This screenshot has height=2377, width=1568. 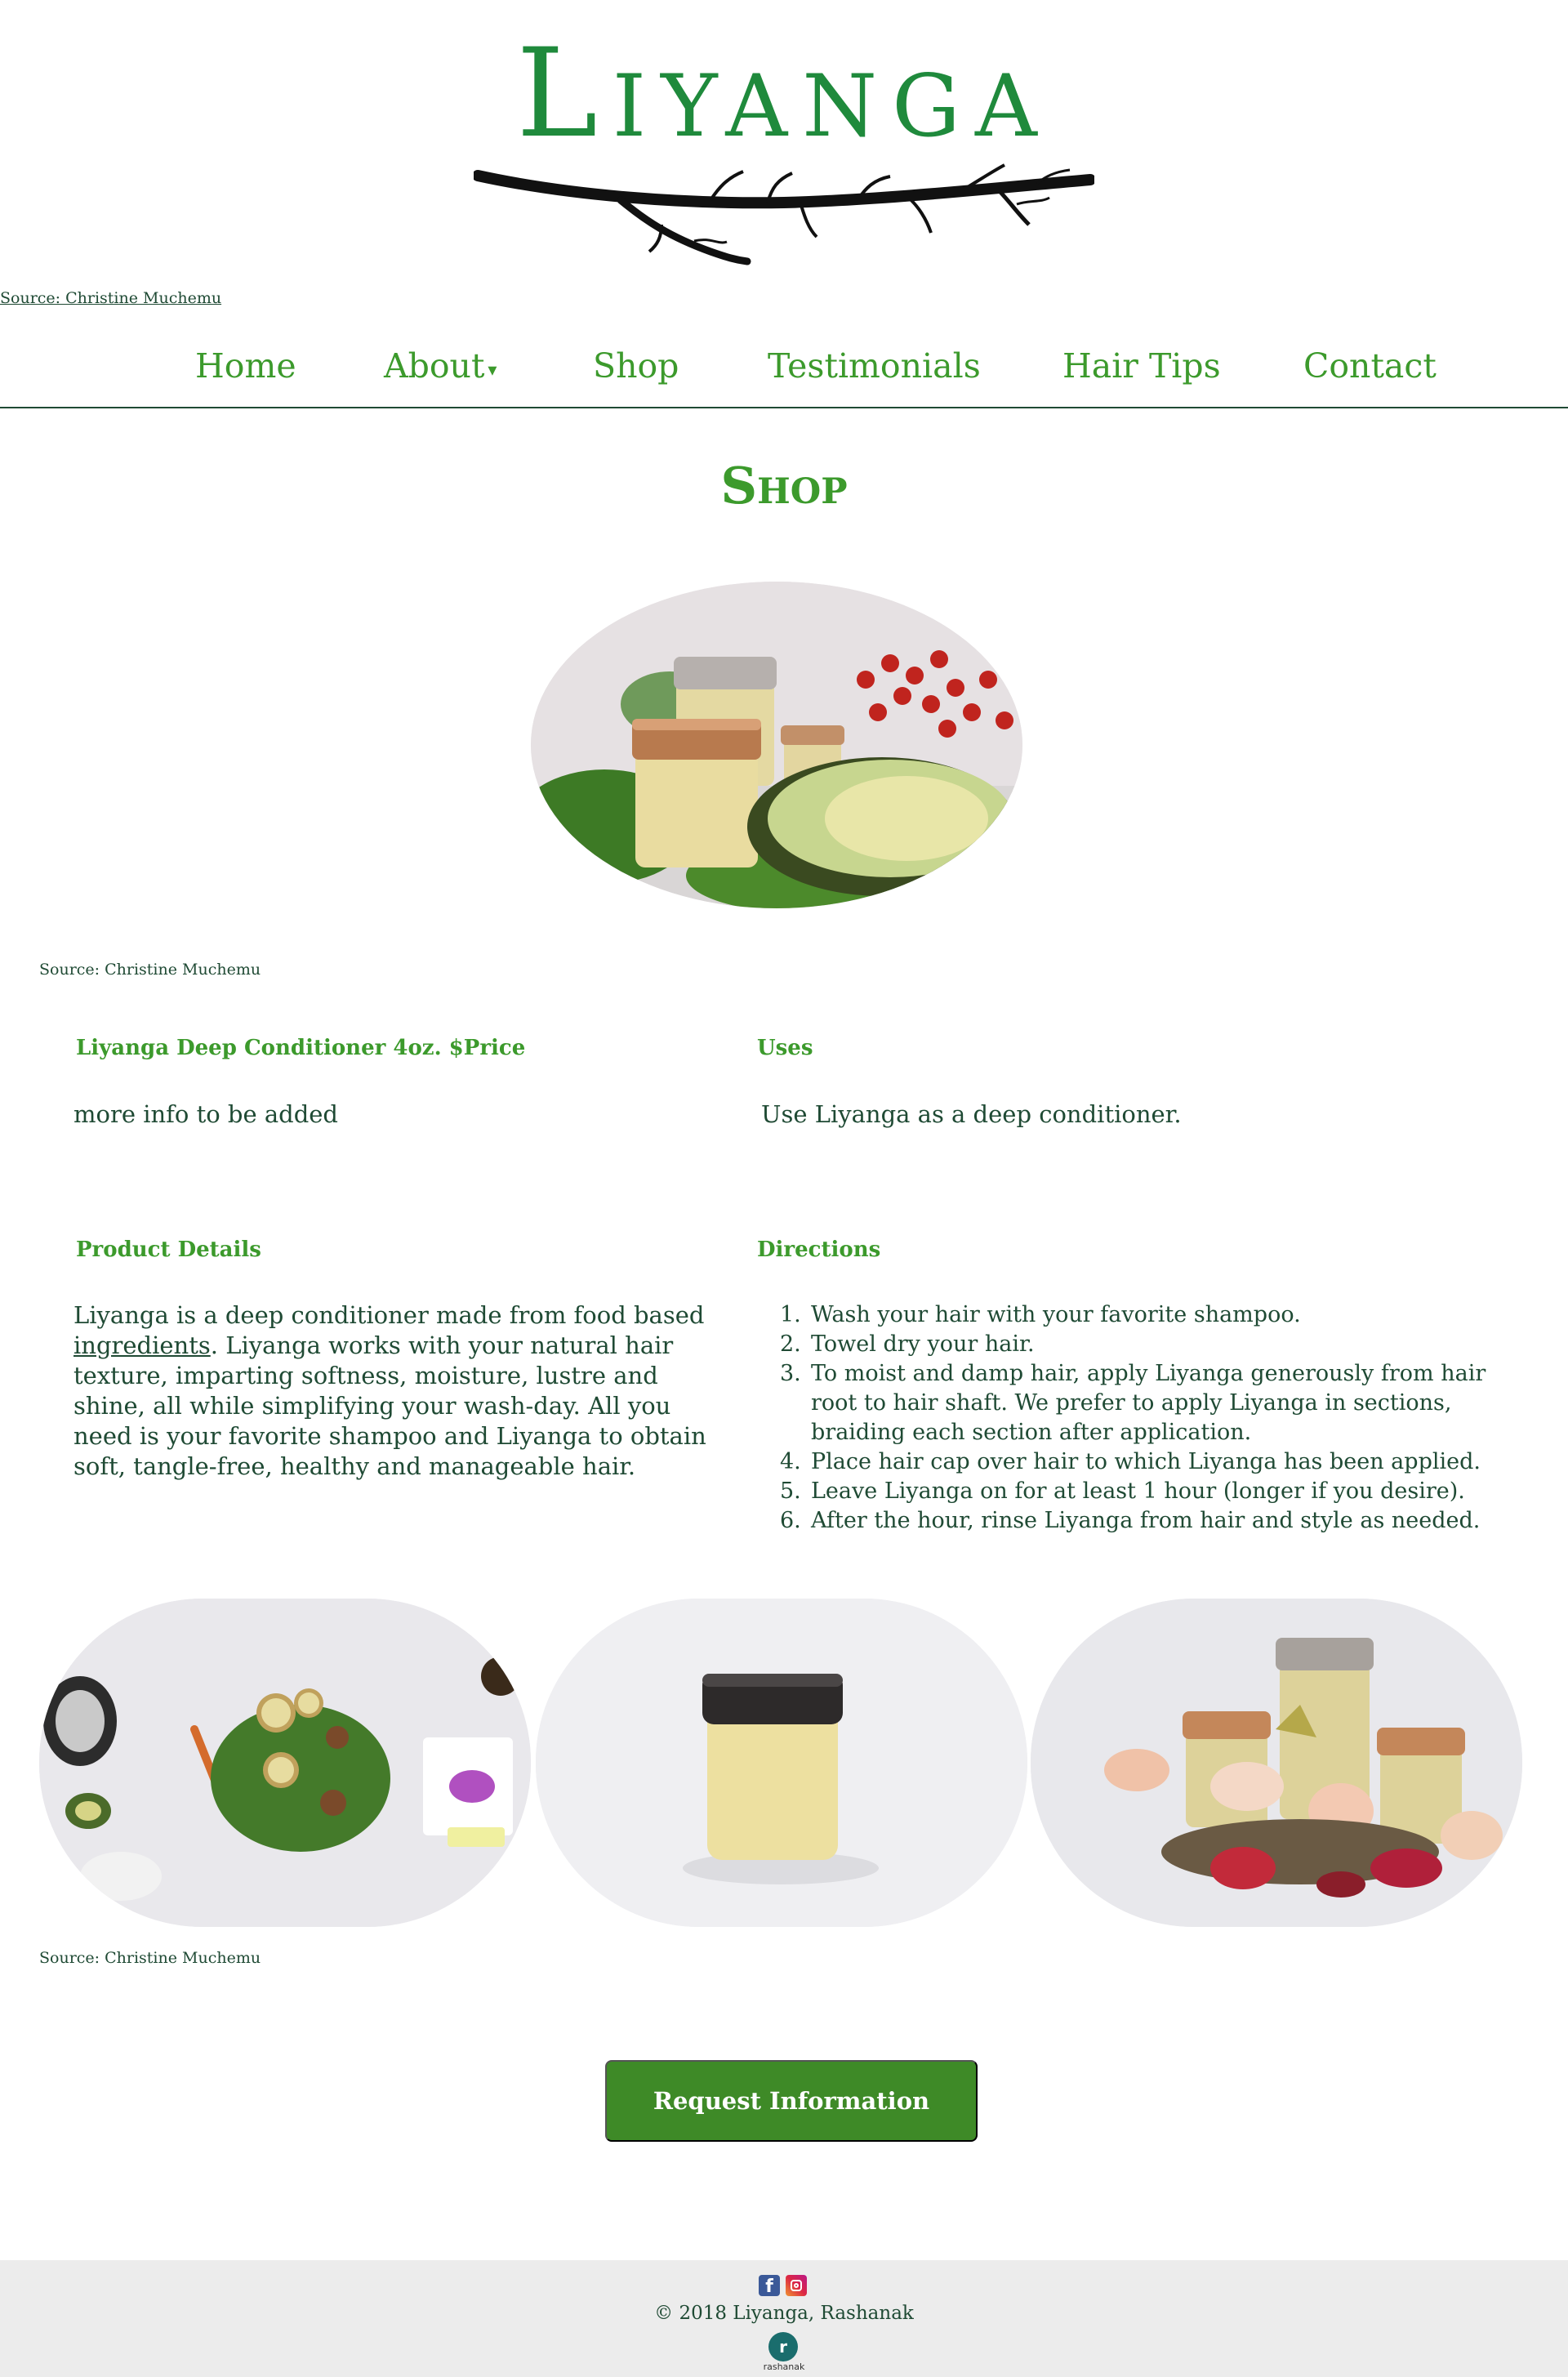 I want to click on direction-text: Towel dry your hair., so click(x=923, y=1344).